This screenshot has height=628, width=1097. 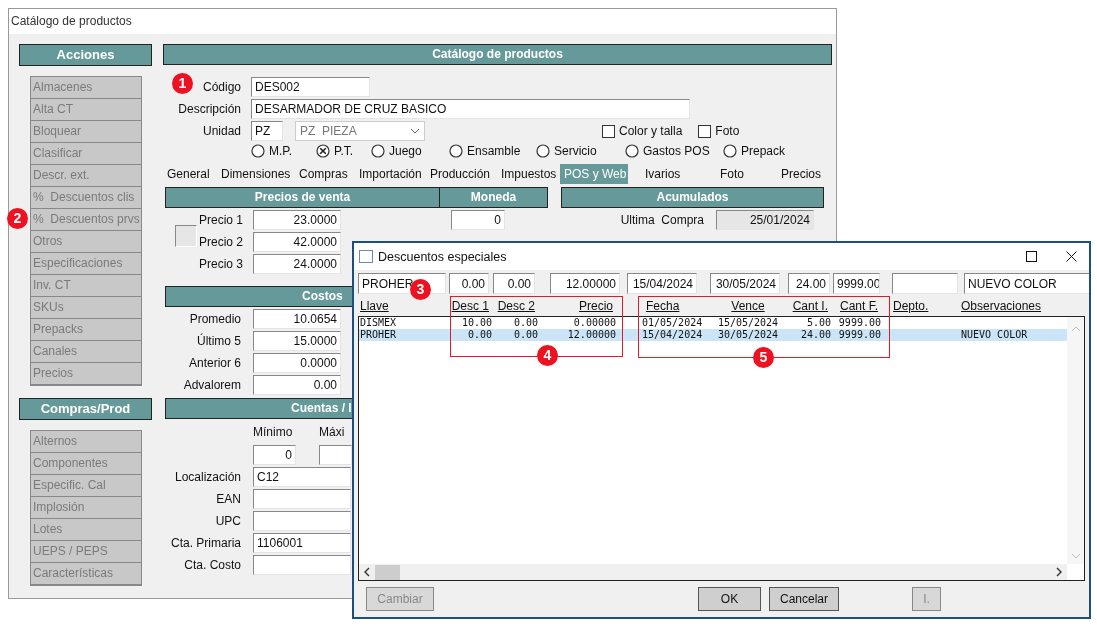 I want to click on input-field: DESARMADOR DE CRUZ BASICO, so click(x=470, y=109).